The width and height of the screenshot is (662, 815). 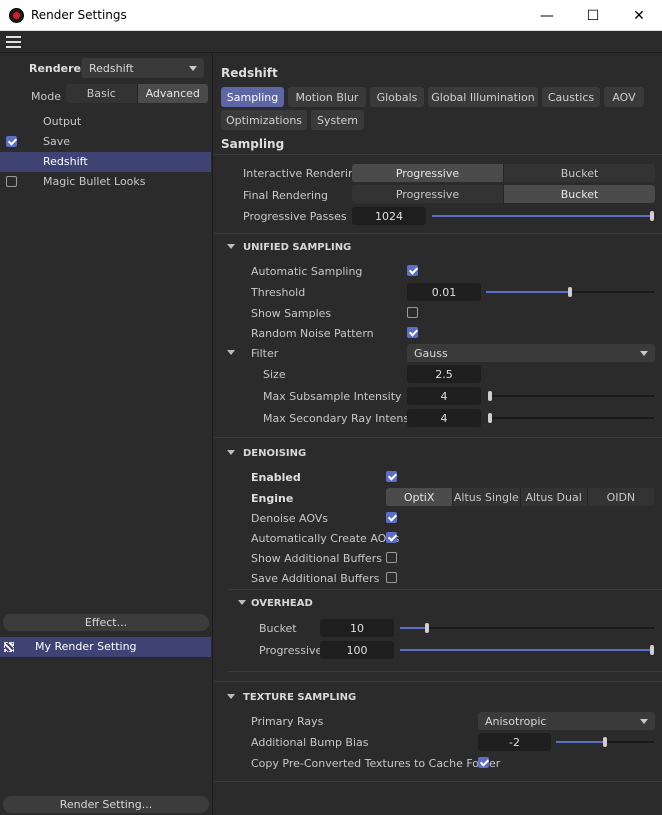 What do you see at coordinates (624, 97) in the screenshot?
I see `tab-aov: AOV` at bounding box center [624, 97].